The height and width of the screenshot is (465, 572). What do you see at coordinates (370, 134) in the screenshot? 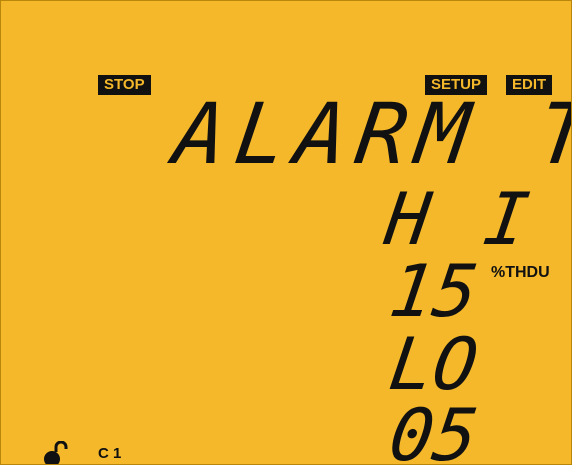
I see `menu-title: ALARM TH` at bounding box center [370, 134].